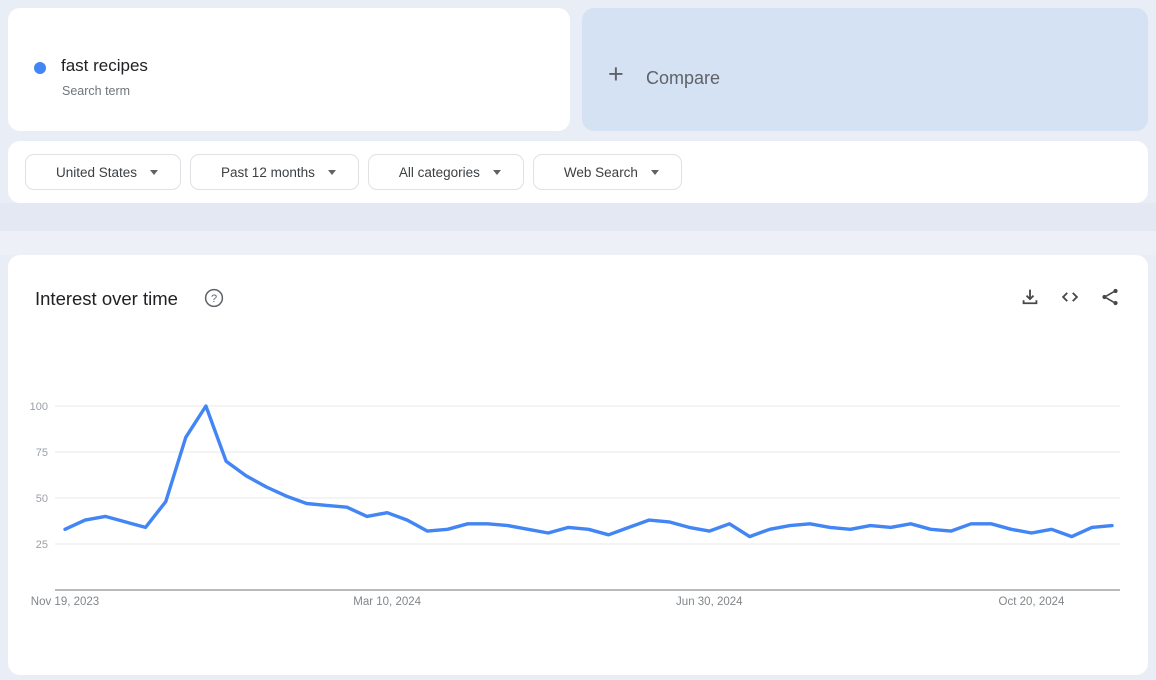 The image size is (1156, 680). What do you see at coordinates (106, 298) in the screenshot?
I see `panel-title: Interest over time` at bounding box center [106, 298].